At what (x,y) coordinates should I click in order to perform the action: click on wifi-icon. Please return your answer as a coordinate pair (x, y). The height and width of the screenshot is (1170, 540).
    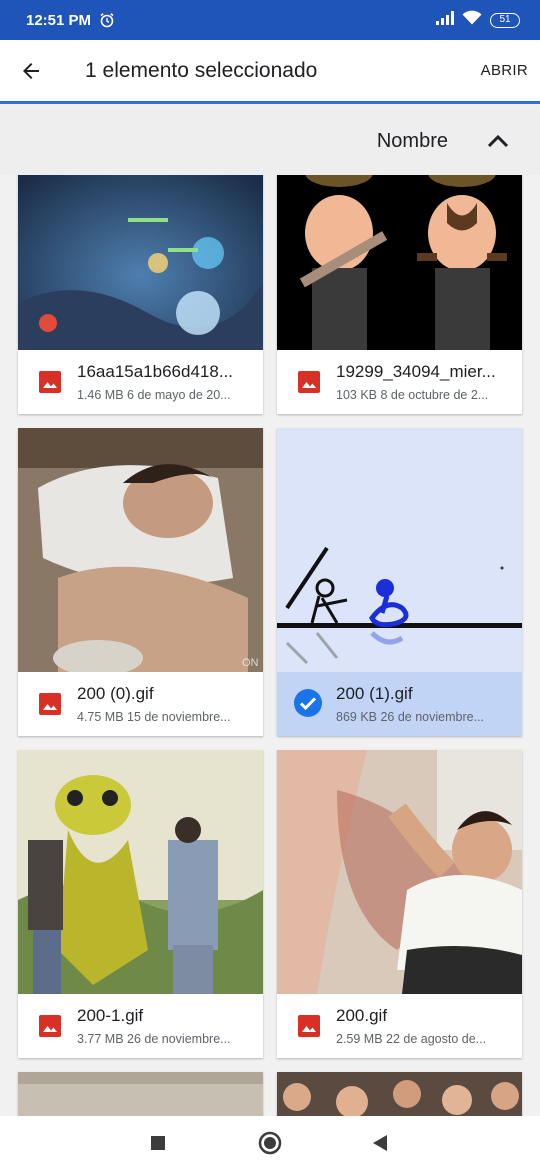
    Looking at the image, I should click on (472, 20).